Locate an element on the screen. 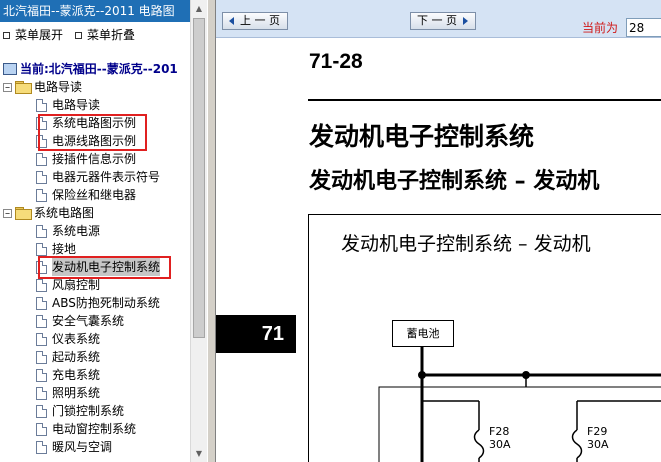  tree-item-label: 电器元器件表示符号 is located at coordinates (106, 177).